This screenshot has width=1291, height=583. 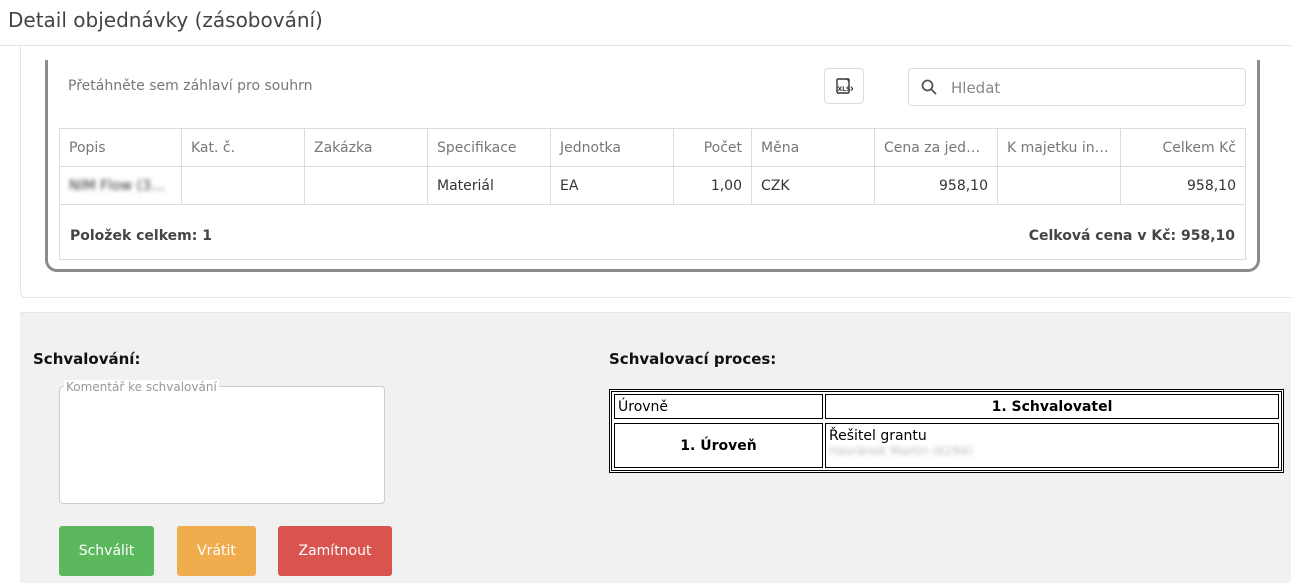 What do you see at coordinates (190, 86) in the screenshot?
I see `group-panel-hint: Přetáhněte sem záhlaví pro souhrn` at bounding box center [190, 86].